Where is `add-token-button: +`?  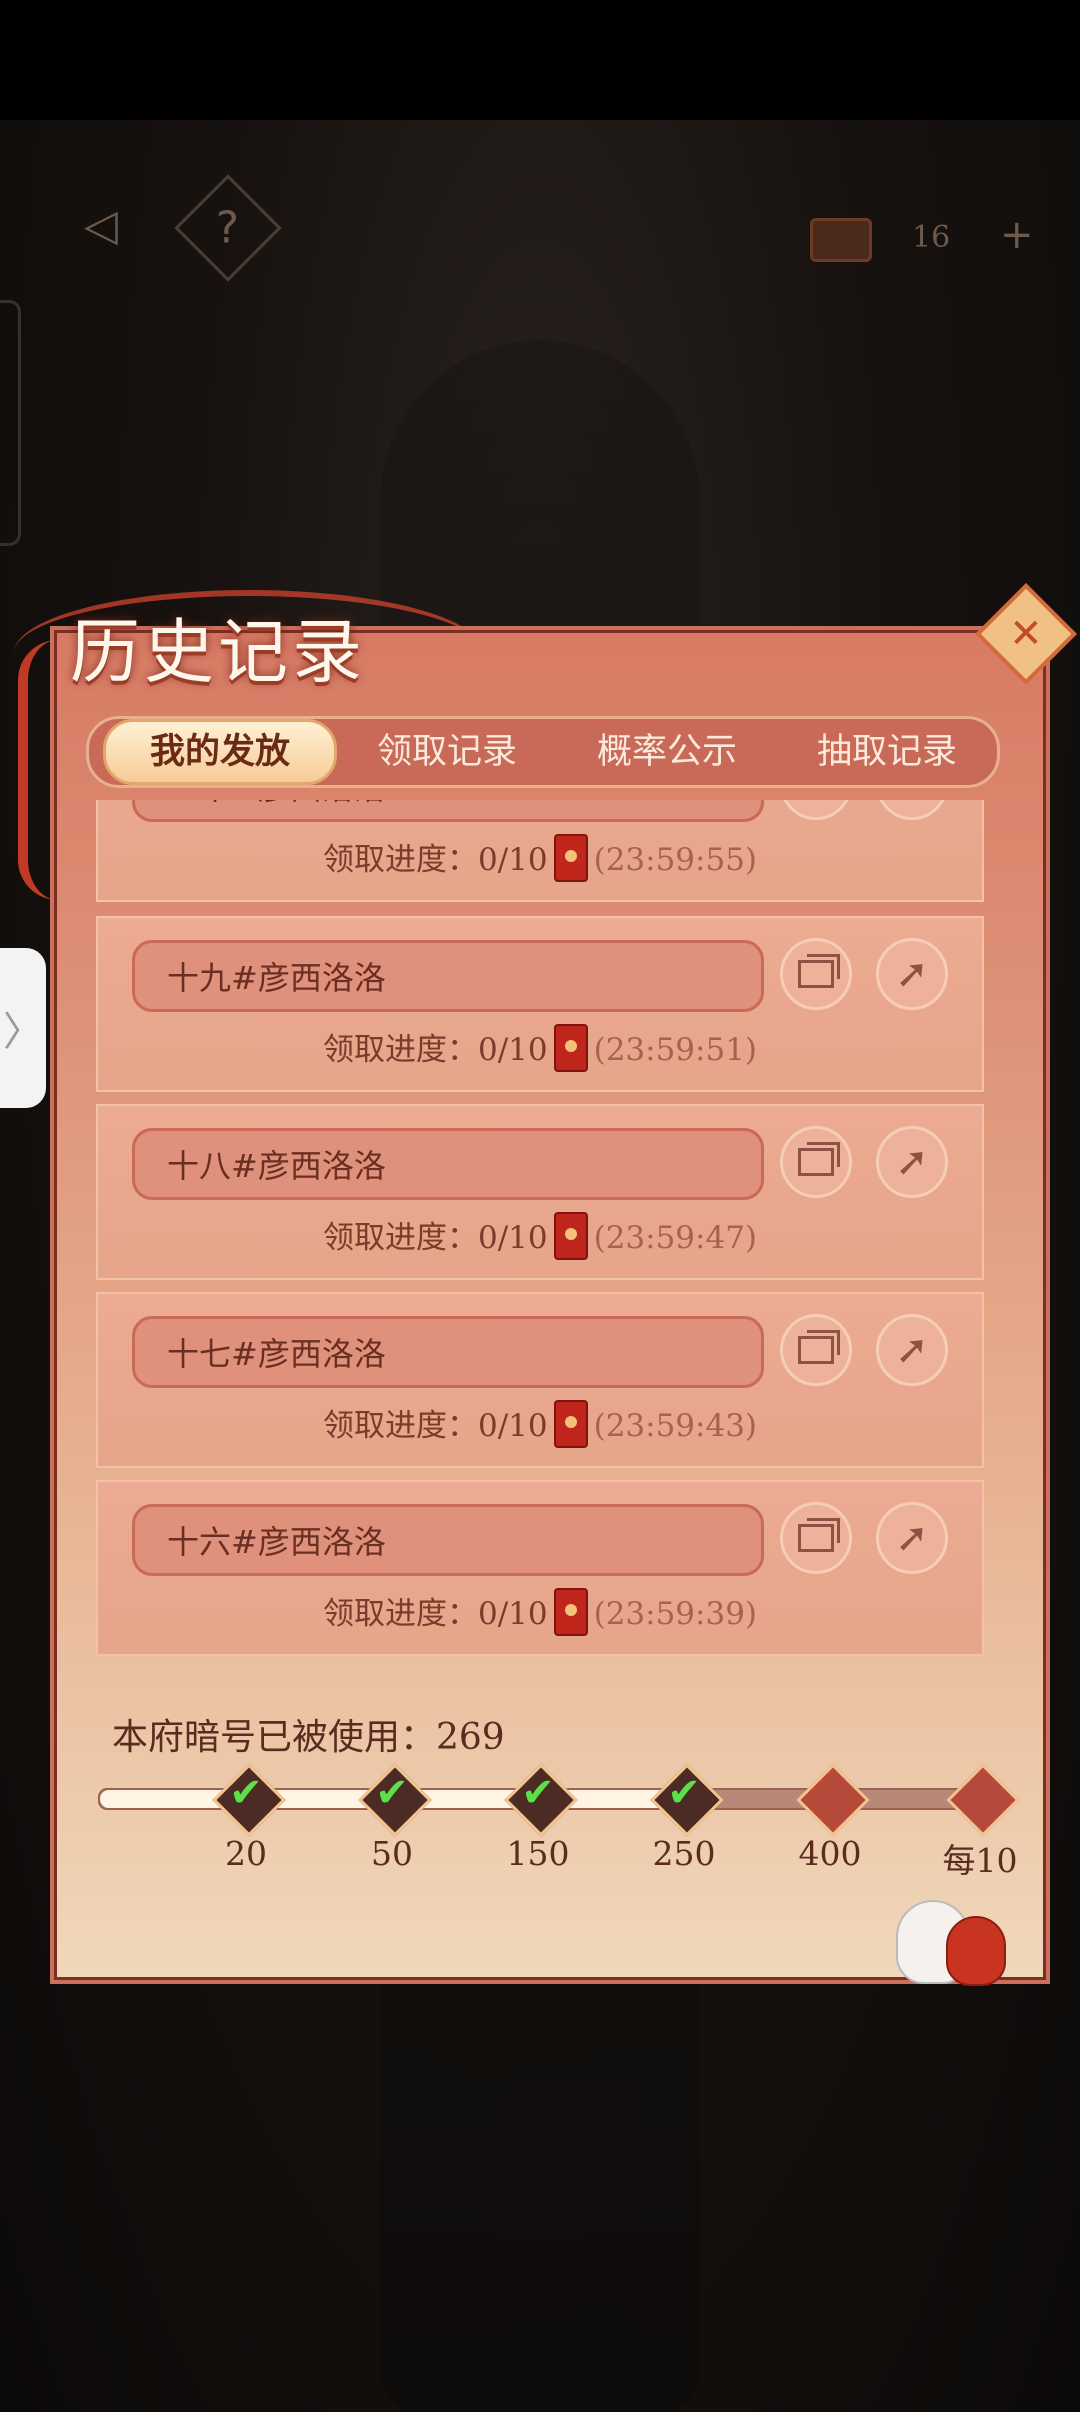
add-token-button: + is located at coordinates (1017, 235).